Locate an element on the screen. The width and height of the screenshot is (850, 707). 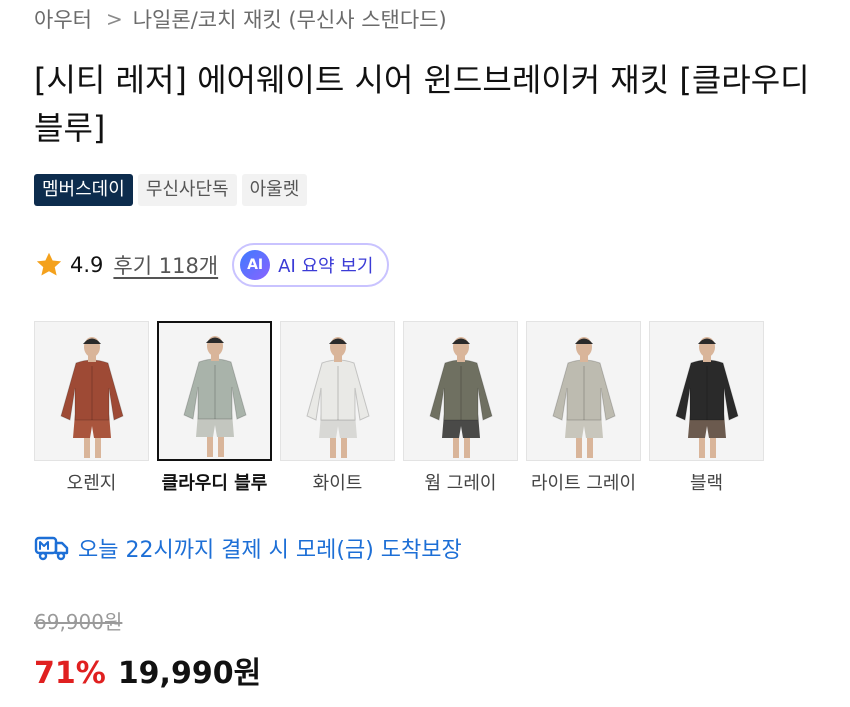
color-option-label: 화이트 is located at coordinates (337, 483).